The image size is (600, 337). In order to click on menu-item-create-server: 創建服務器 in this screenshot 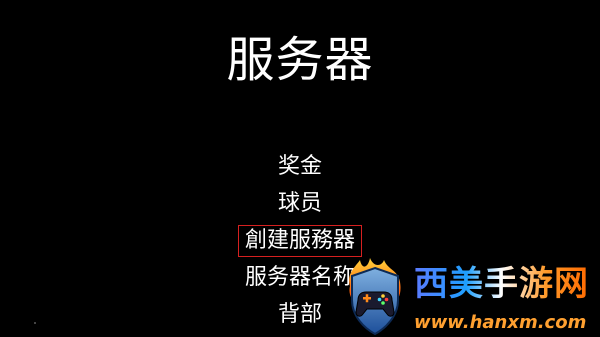, I will do `click(300, 240)`.